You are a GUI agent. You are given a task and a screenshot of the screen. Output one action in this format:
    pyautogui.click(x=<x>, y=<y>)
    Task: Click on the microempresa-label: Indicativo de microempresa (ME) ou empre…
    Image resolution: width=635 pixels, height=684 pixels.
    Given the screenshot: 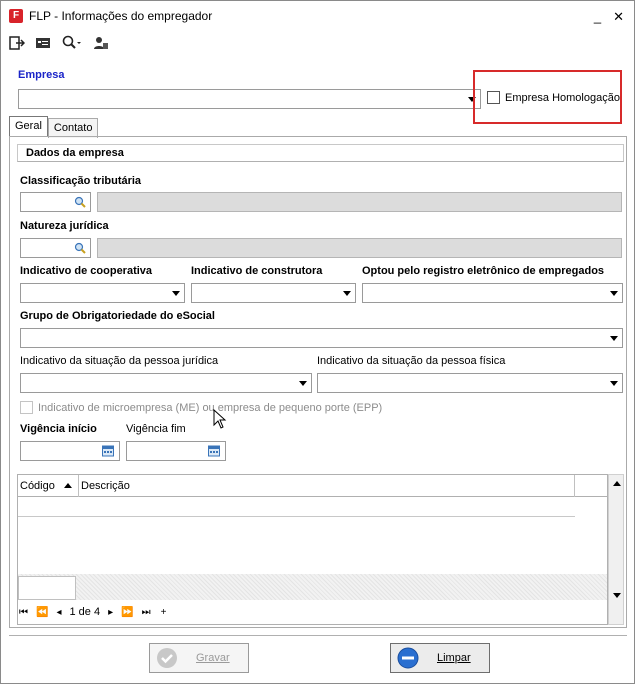 What is the action you would take?
    pyautogui.click(x=210, y=408)
    